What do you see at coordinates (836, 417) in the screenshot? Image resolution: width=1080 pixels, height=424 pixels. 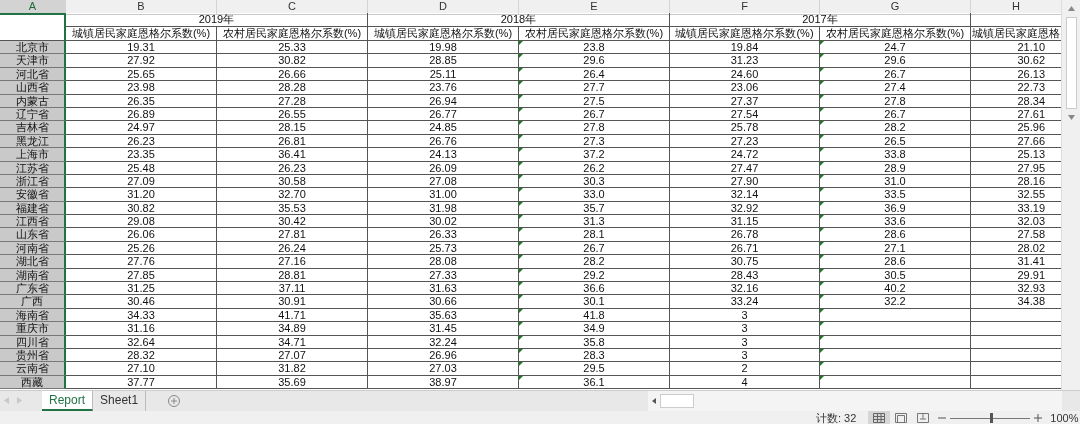 I see `count-readout: 计数: 32` at bounding box center [836, 417].